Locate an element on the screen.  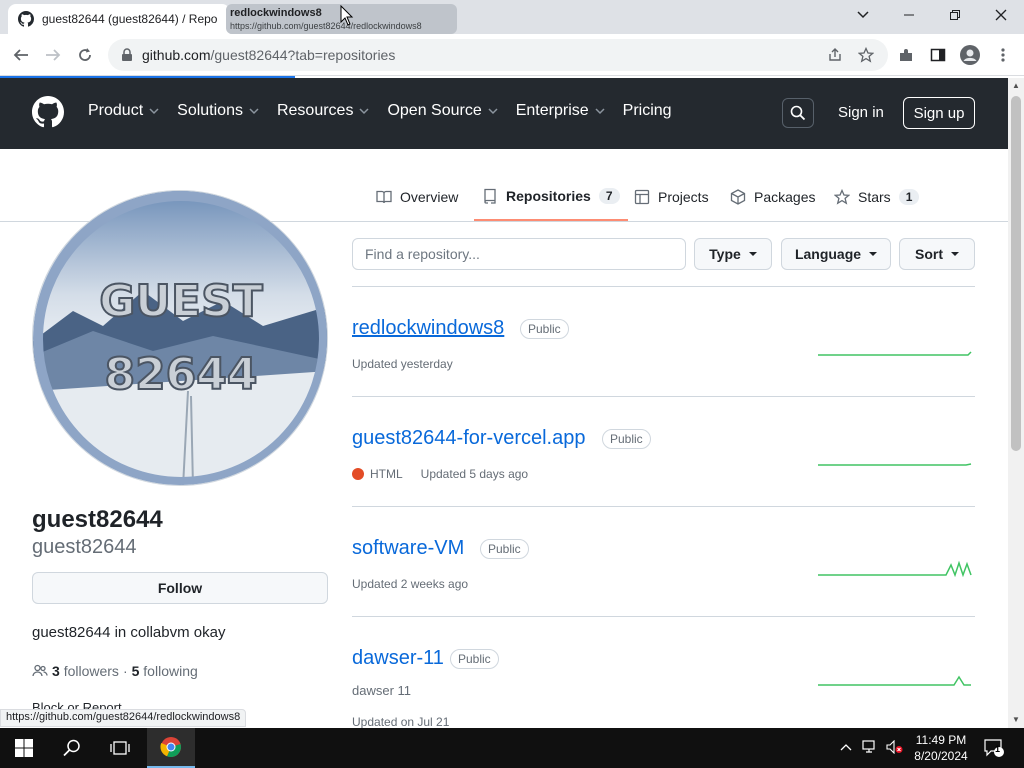
forward-button is located at coordinates (53, 55).